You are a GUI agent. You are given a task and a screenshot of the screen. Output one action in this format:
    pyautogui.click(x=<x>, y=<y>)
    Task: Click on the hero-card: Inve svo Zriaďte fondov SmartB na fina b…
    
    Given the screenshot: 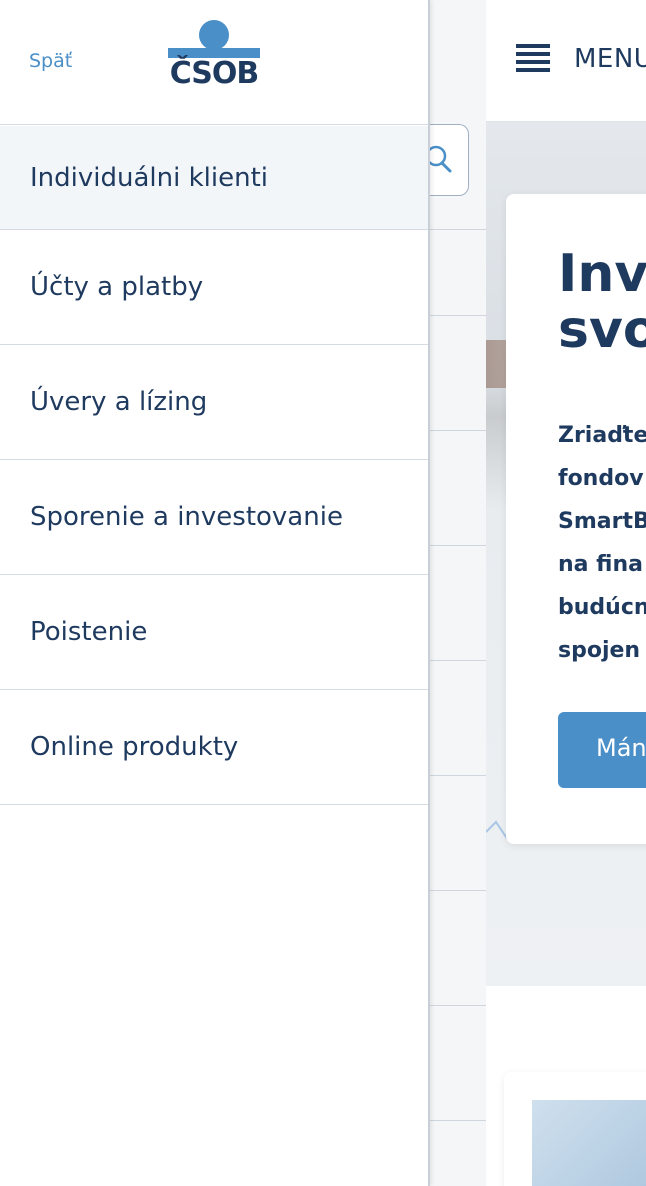 What is the action you would take?
    pyautogui.click(x=576, y=519)
    